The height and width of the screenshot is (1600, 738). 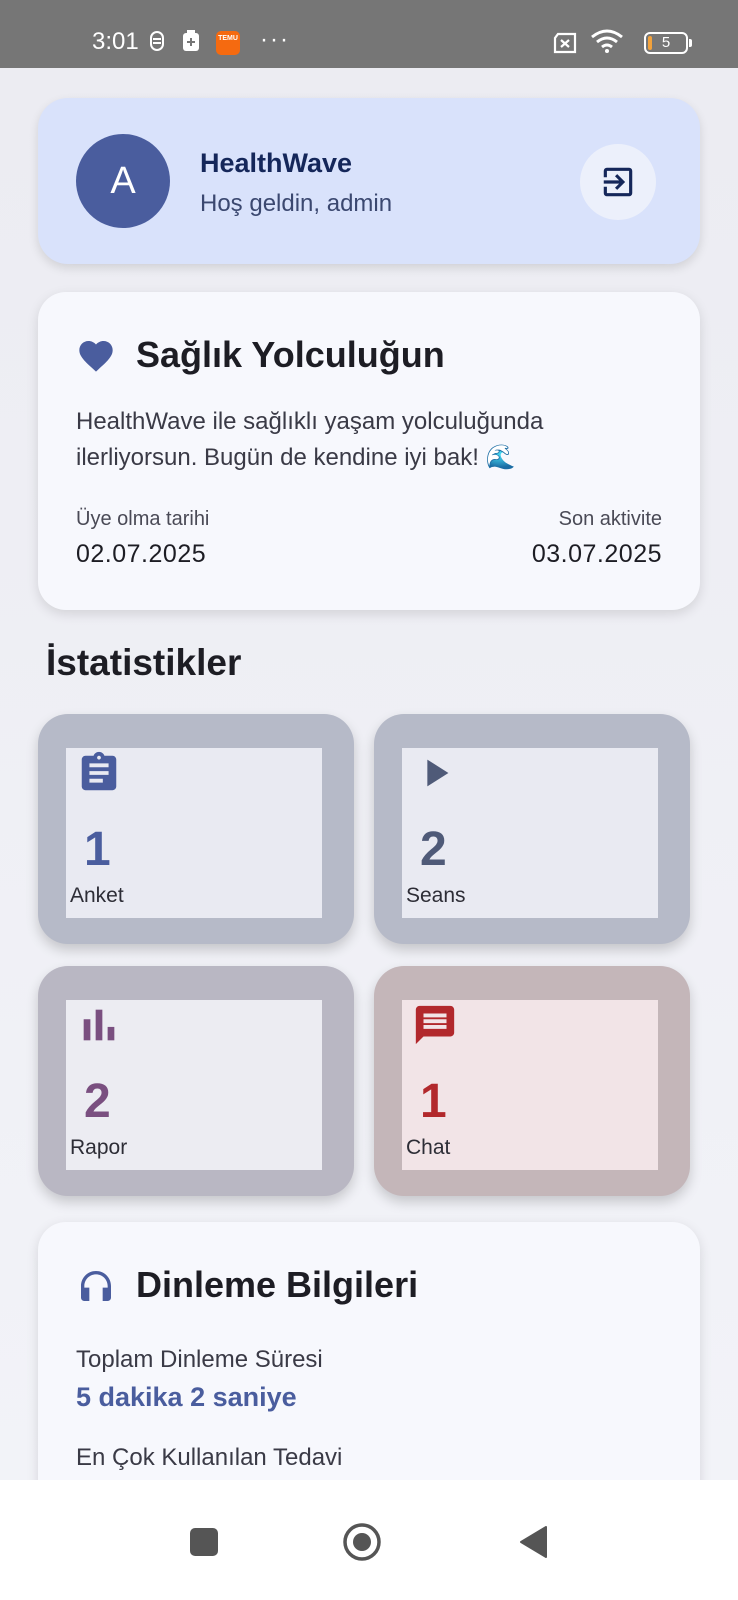 I want to click on last-activity-label: Son aktivite, so click(x=610, y=519).